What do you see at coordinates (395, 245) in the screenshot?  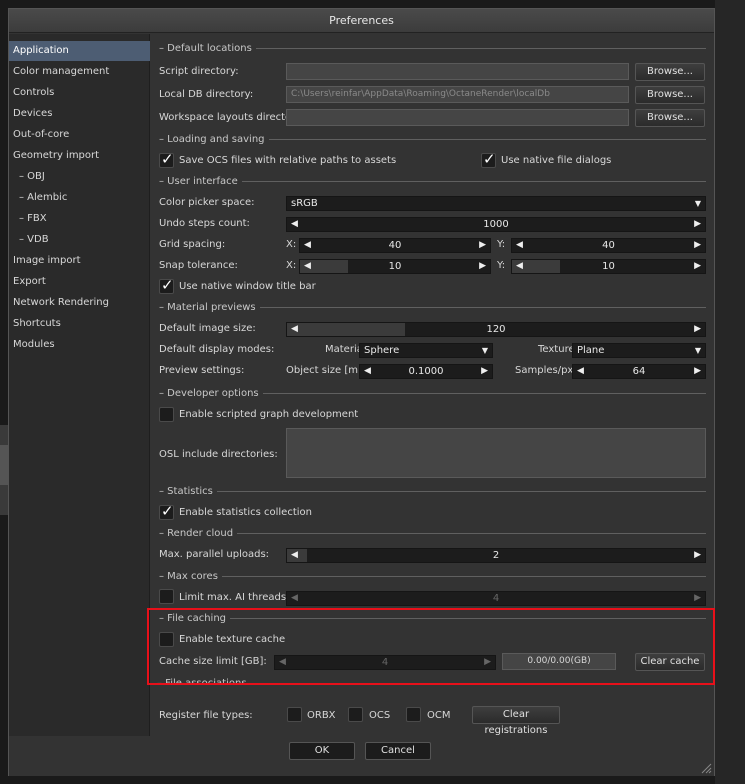 I see `grid-x-slider: 40 ◀ ▶` at bounding box center [395, 245].